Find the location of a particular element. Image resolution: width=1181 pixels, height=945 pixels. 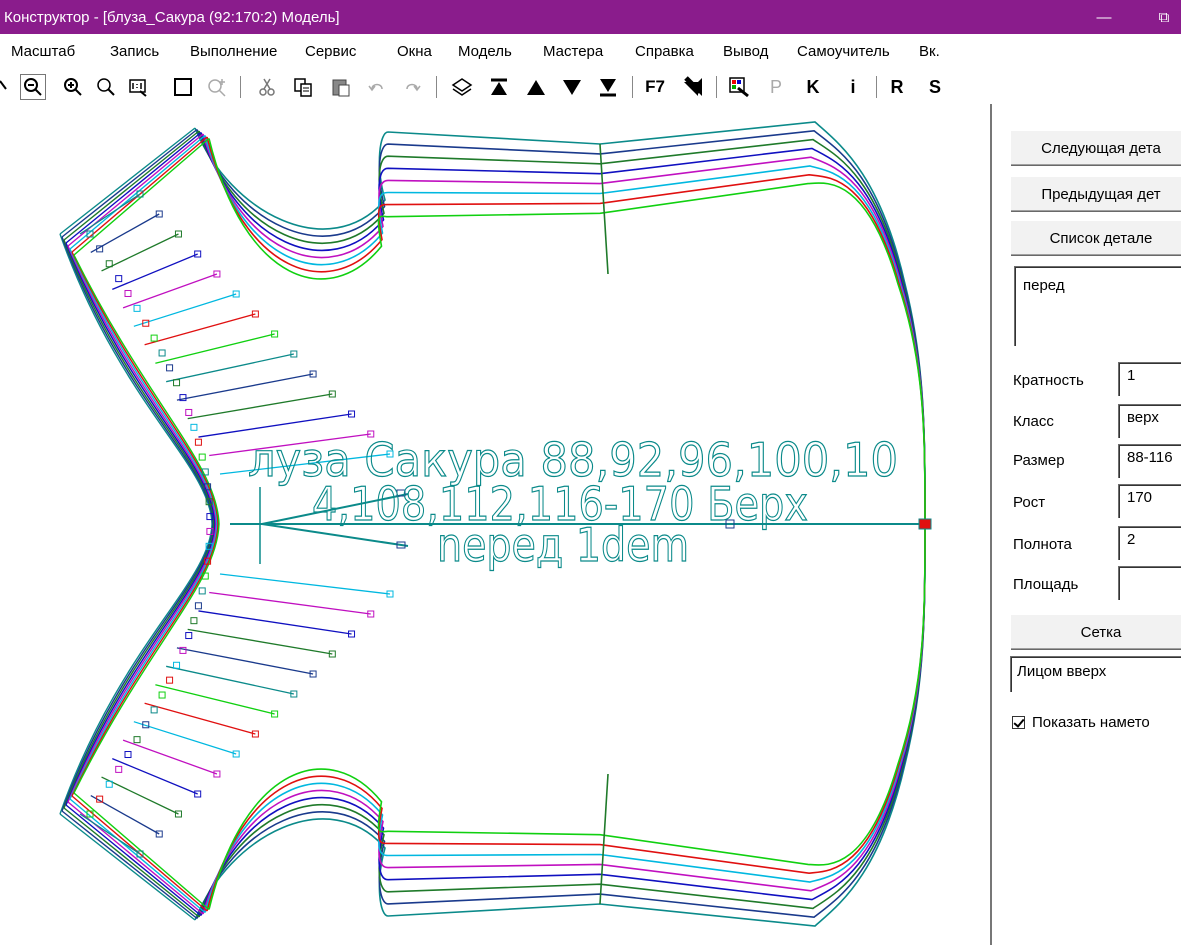

previous-detail-button: Предыдущая дет is located at coordinates (1095, 193).